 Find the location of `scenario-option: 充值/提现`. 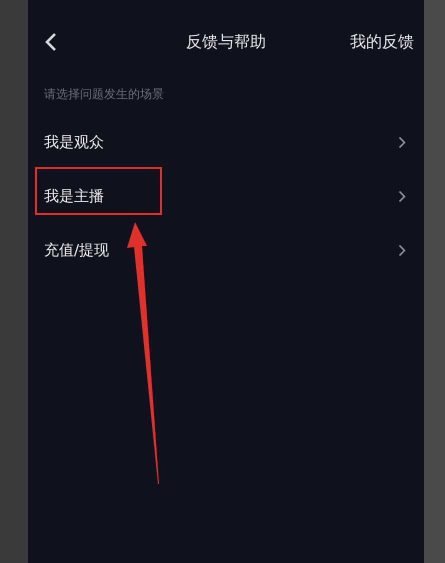

scenario-option: 充值/提现 is located at coordinates (226, 250).